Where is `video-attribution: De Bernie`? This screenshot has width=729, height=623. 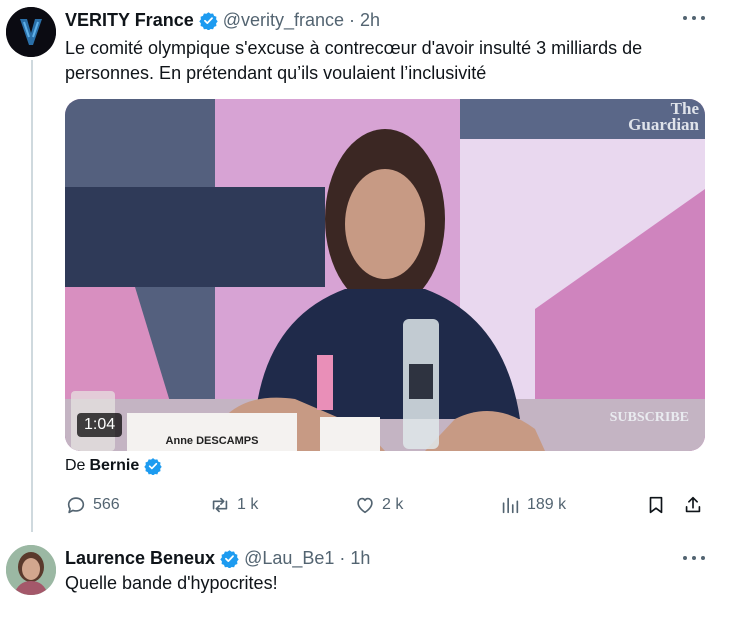
video-attribution: De Bernie is located at coordinates (116, 466).